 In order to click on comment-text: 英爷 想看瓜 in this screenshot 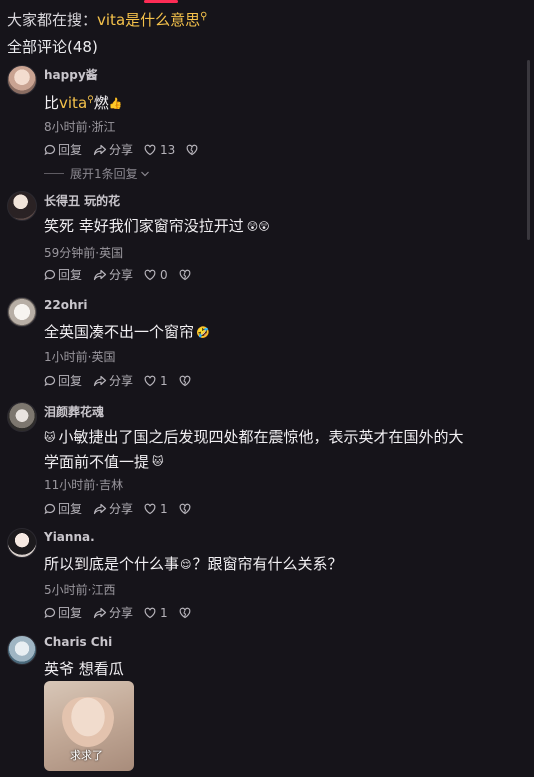, I will do `click(84, 669)`.